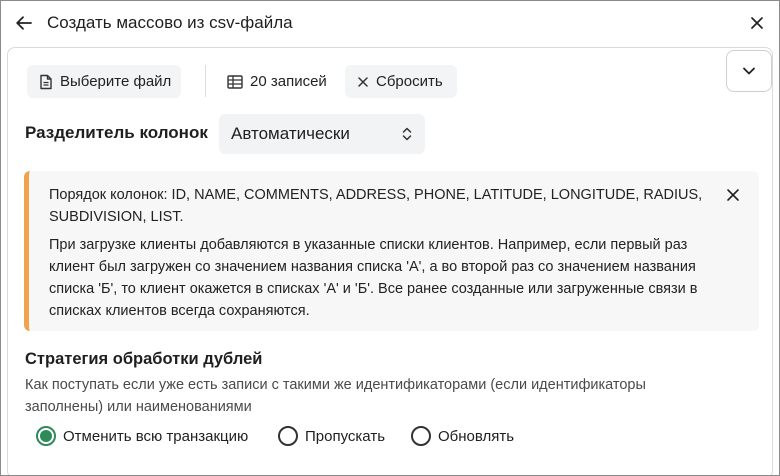 The image size is (780, 476). I want to click on radio-update: Обновлять, so click(462, 436).